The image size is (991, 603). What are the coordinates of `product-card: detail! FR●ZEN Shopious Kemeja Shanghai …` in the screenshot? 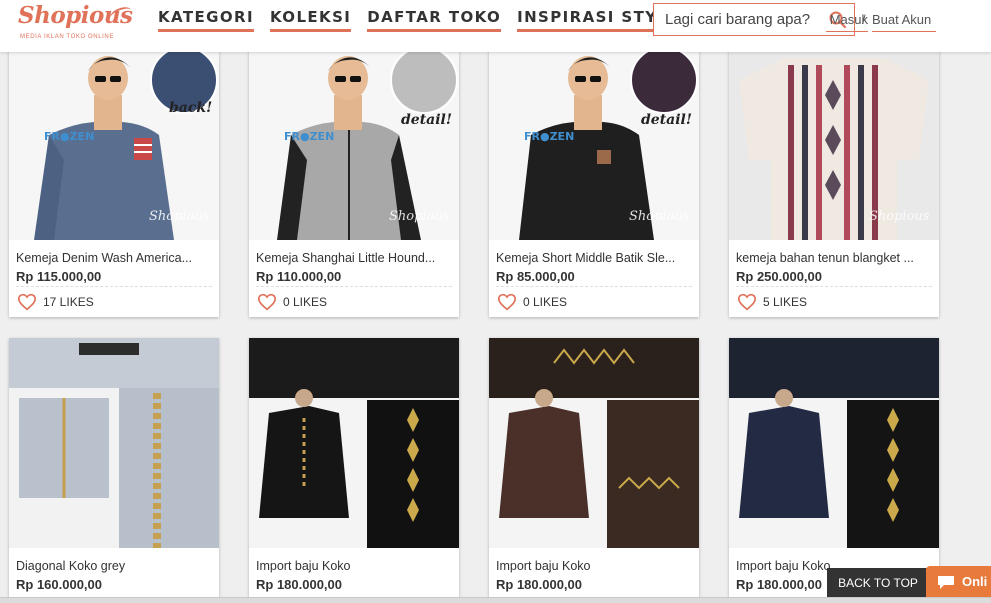 It's located at (354, 178).